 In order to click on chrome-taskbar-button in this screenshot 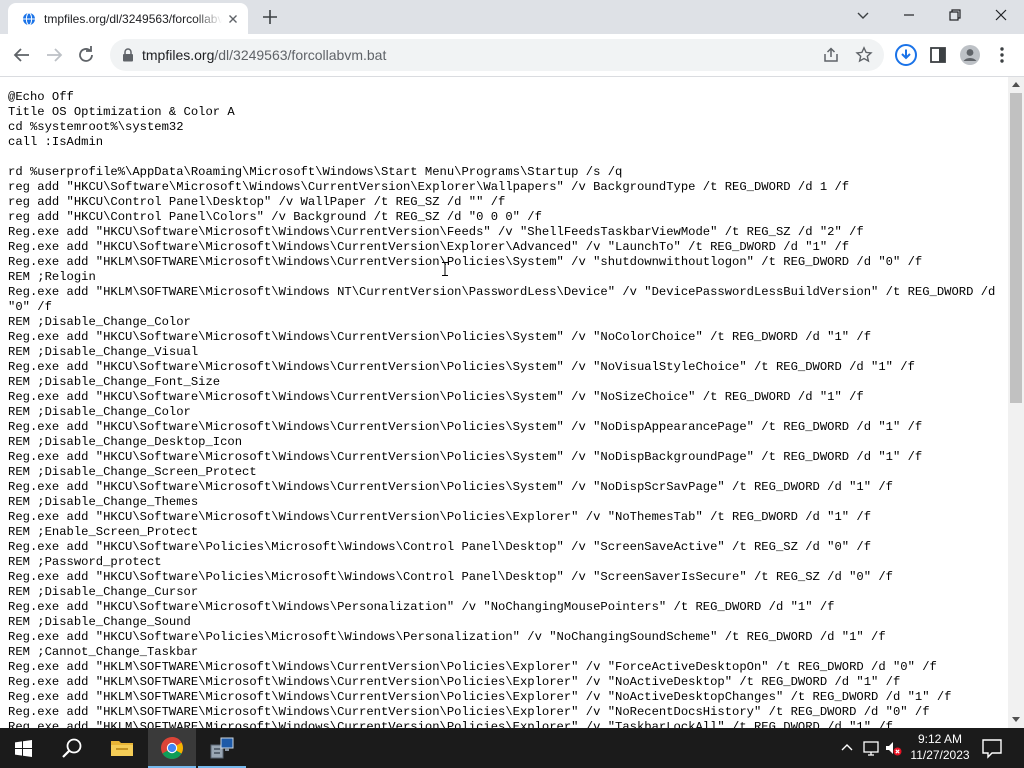, I will do `click(172, 748)`.